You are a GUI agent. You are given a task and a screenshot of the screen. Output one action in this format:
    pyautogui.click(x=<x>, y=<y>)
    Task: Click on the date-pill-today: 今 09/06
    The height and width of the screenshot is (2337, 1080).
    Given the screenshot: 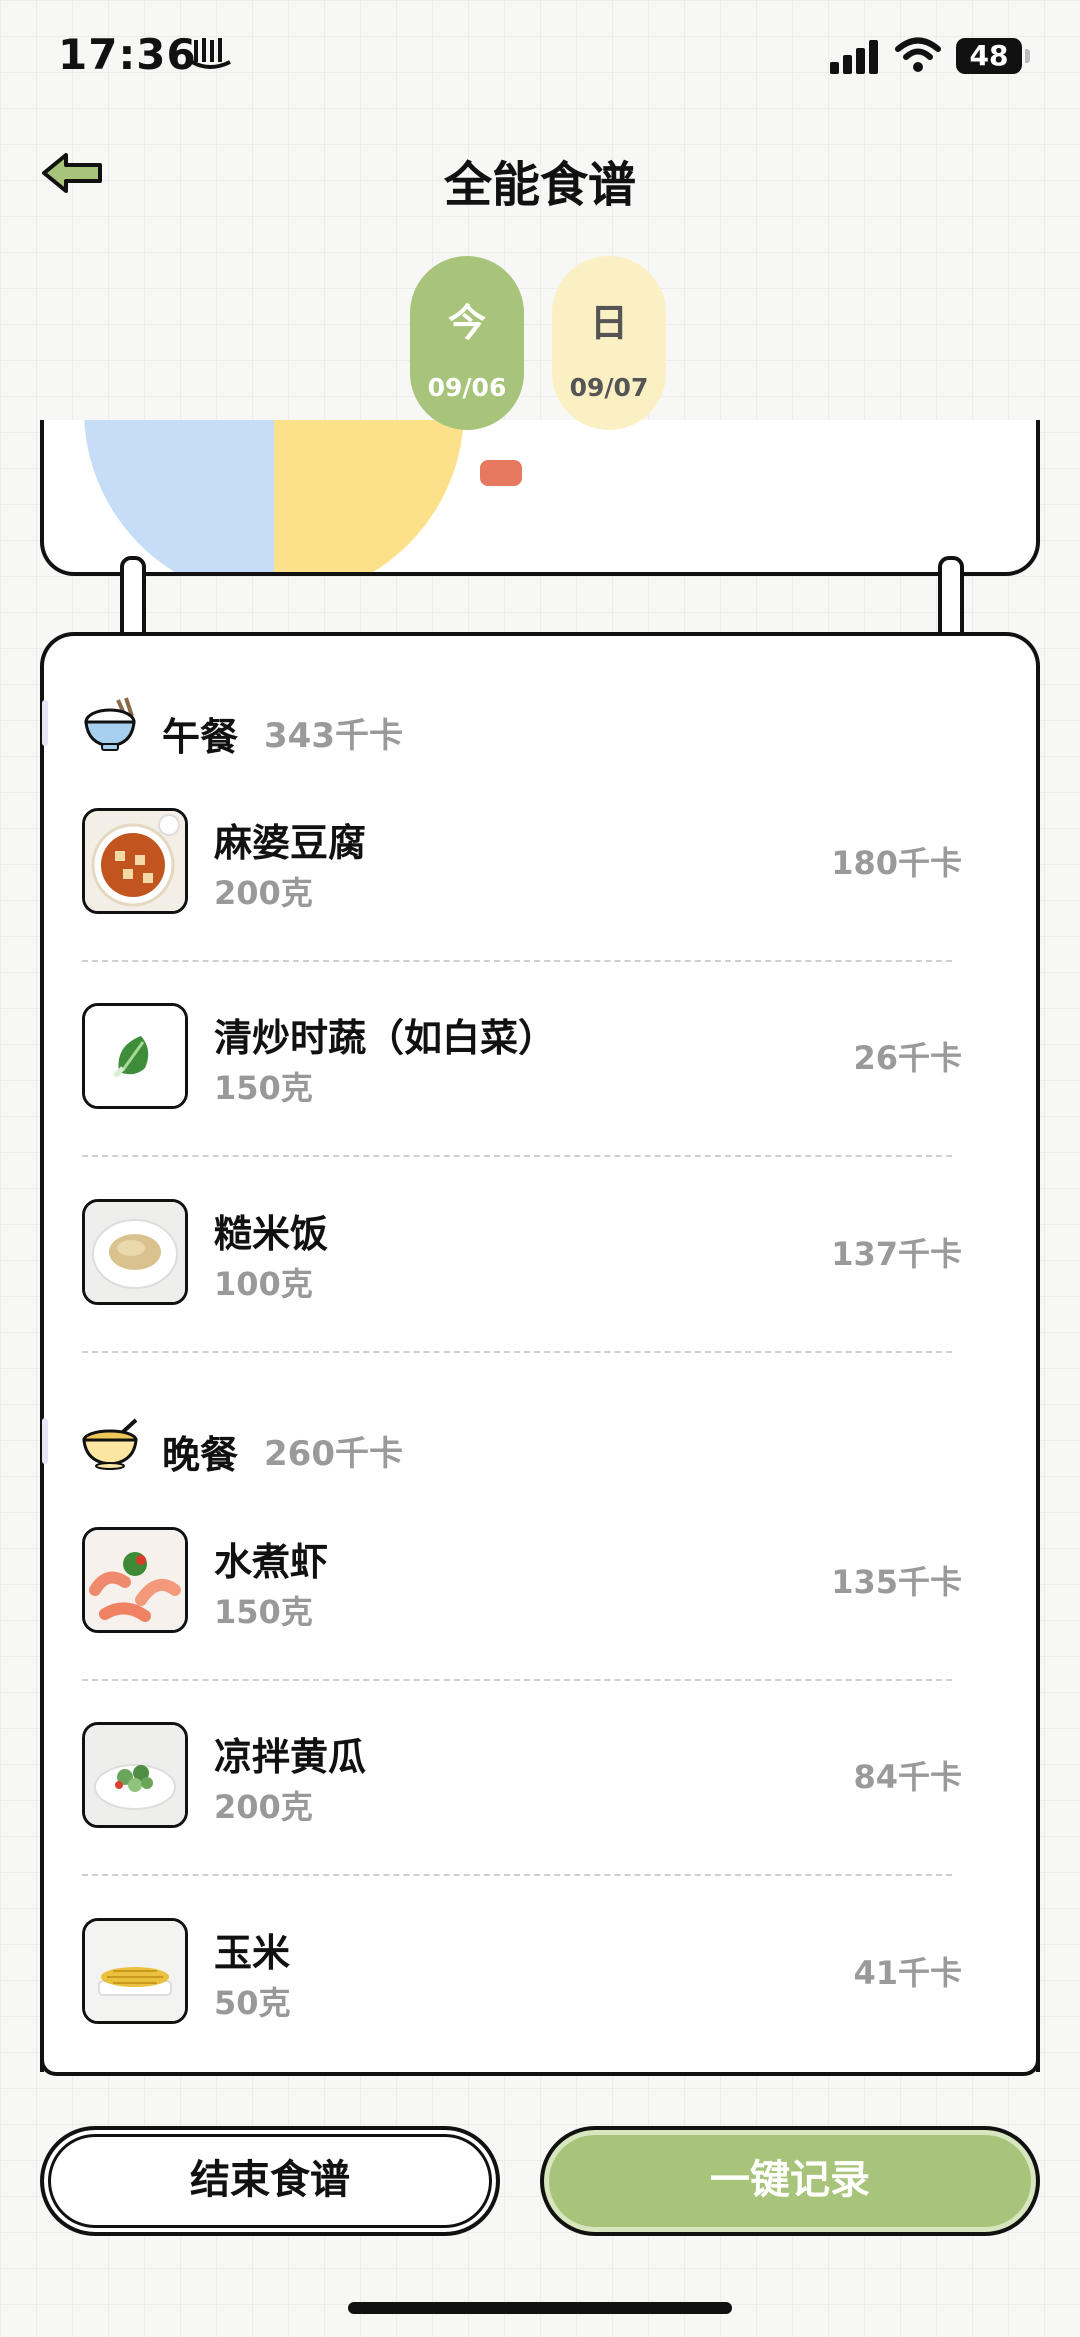 What is the action you would take?
    pyautogui.click(x=467, y=343)
    